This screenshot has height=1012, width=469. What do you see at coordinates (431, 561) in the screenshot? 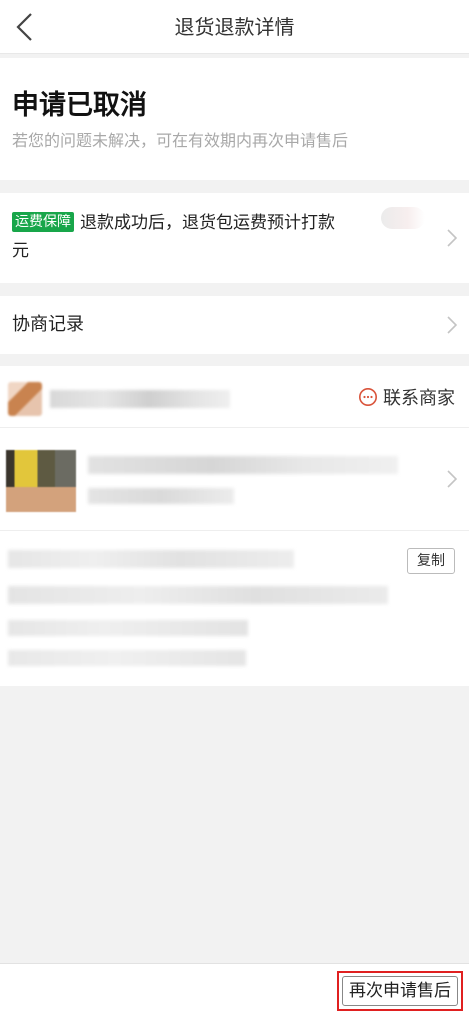
I see `copy-button: 复制` at bounding box center [431, 561].